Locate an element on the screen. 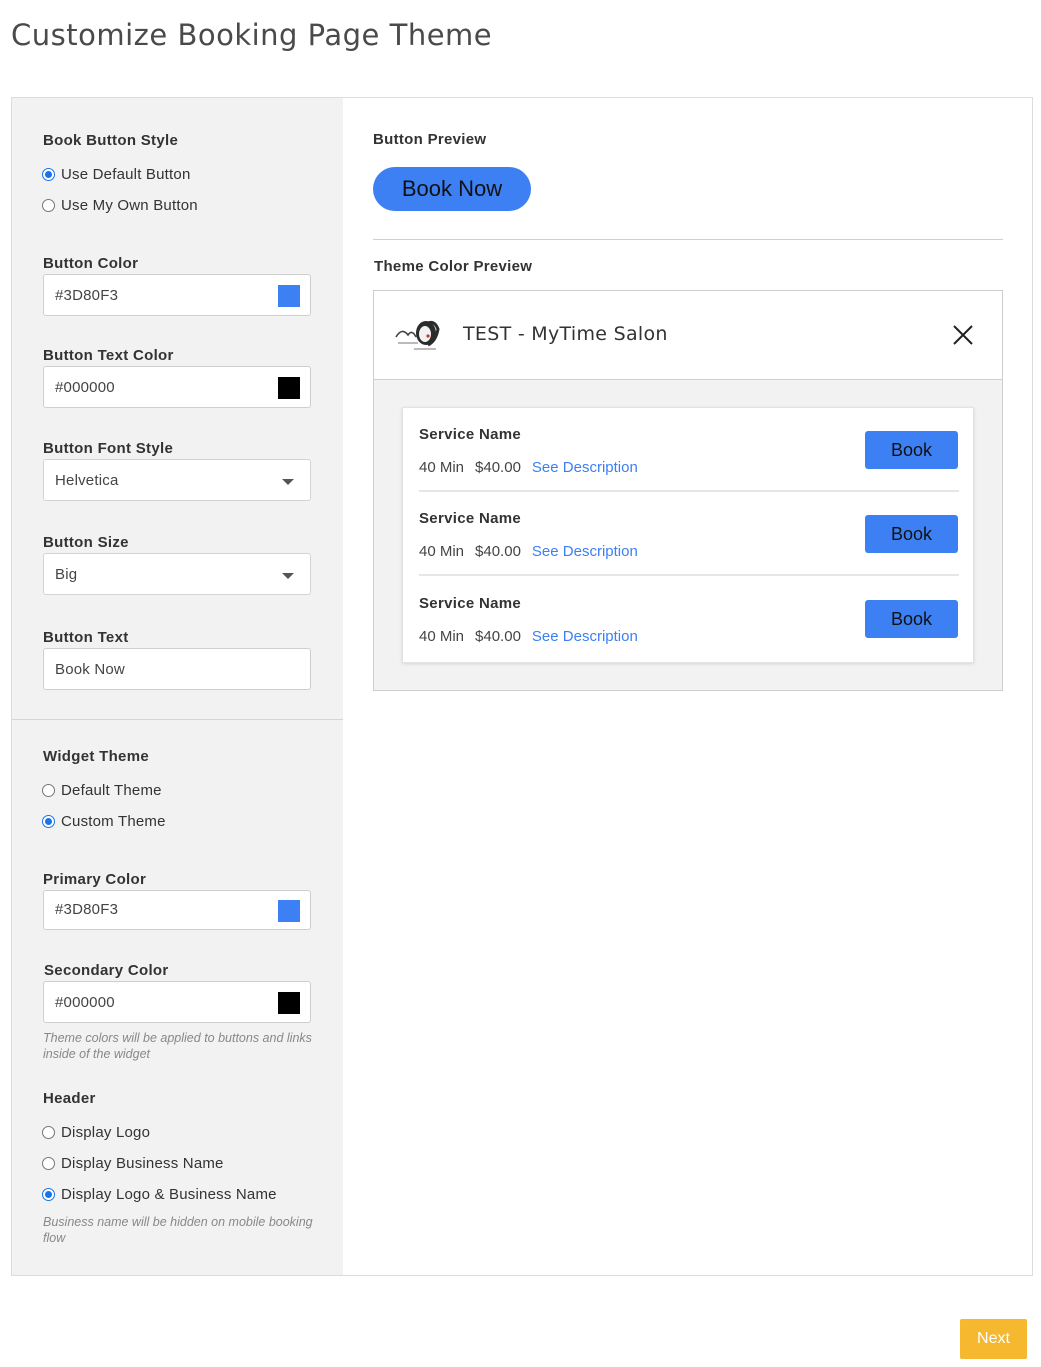 The image size is (1041, 1367). widget-business-name: TEST - MyTime Salon is located at coordinates (565, 334).